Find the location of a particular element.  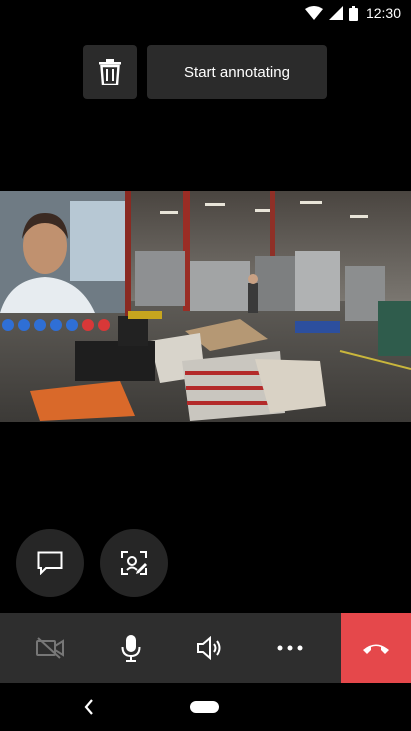

wifi-icon is located at coordinates (313, 13).